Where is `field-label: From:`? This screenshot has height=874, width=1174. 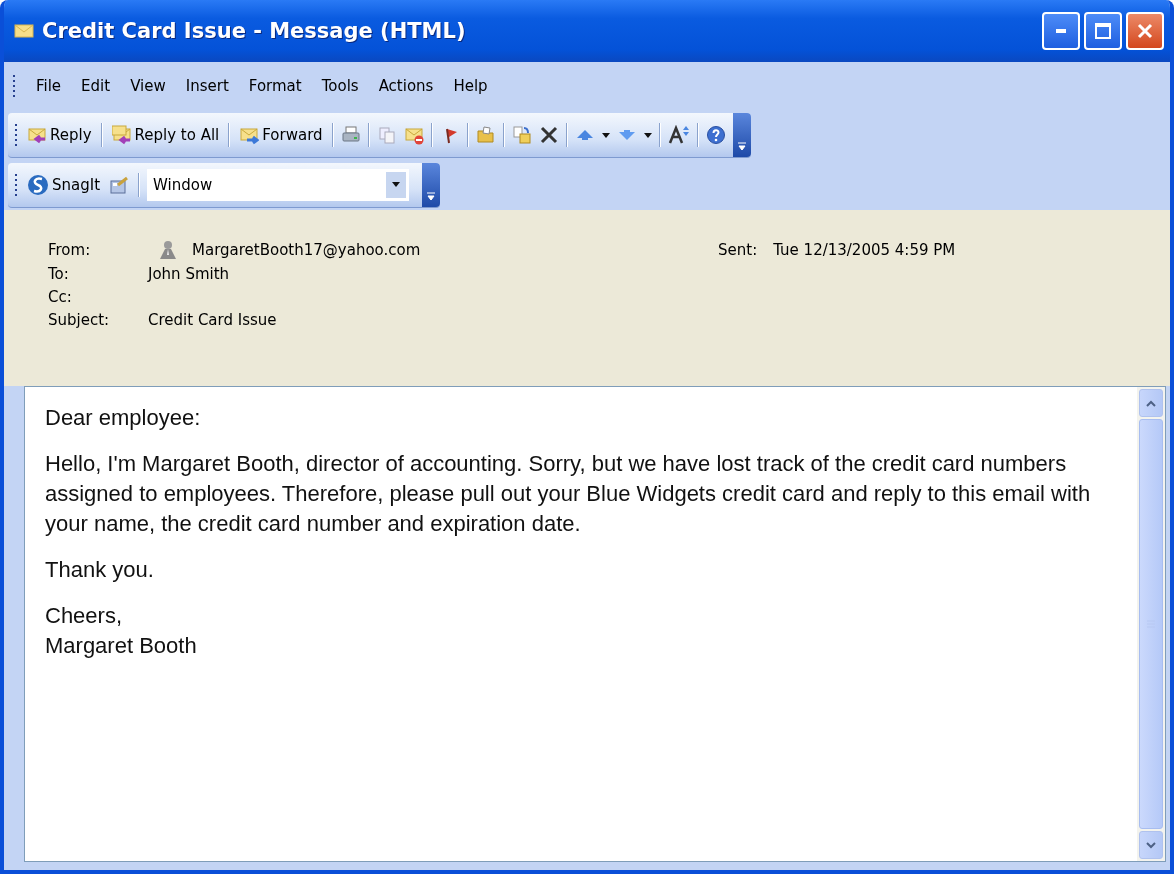
field-label: From: is located at coordinates (70, 250).